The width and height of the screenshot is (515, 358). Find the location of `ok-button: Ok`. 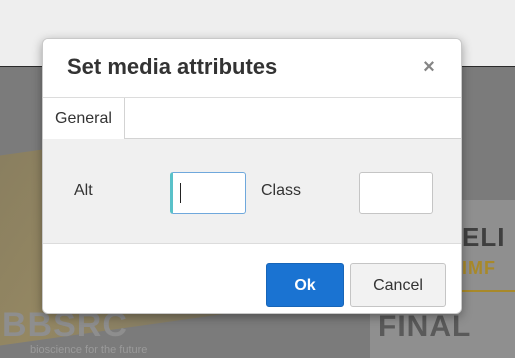

ok-button: Ok is located at coordinates (305, 285).